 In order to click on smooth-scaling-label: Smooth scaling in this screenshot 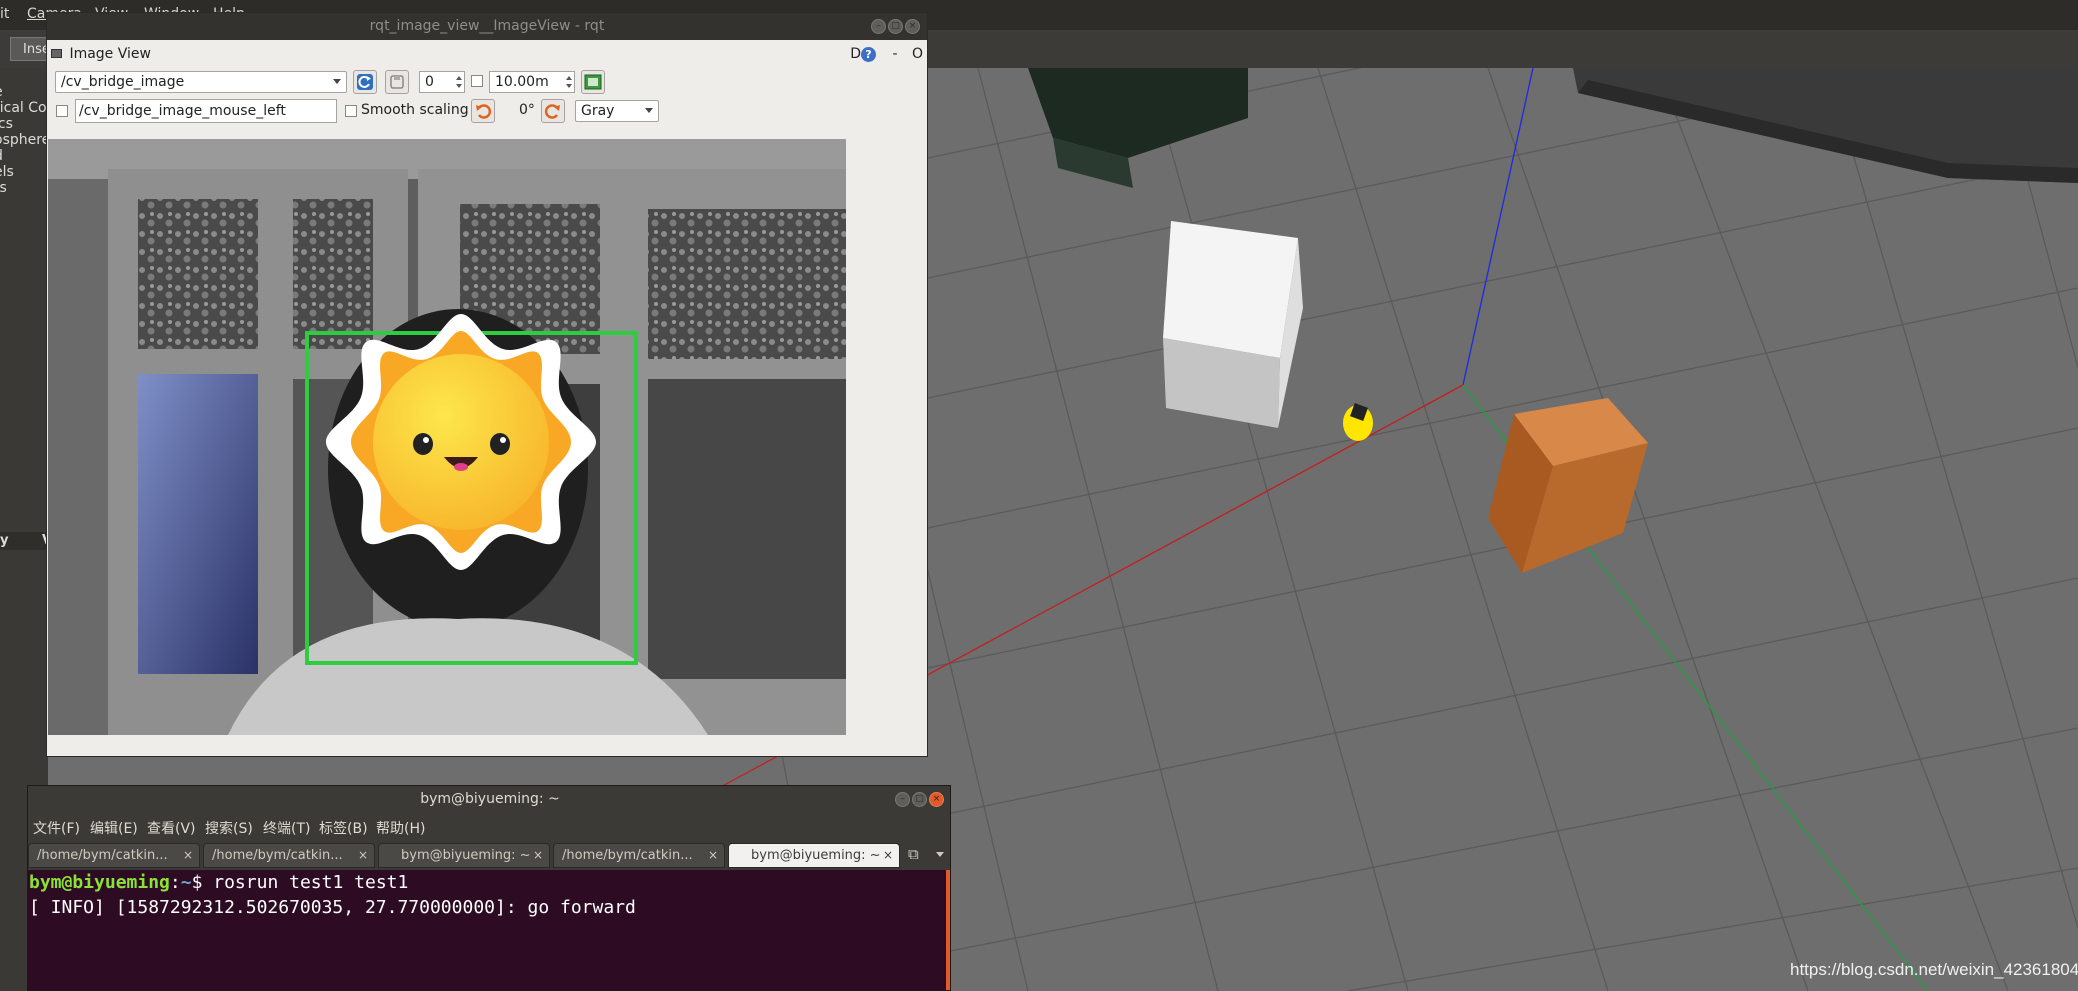, I will do `click(415, 110)`.